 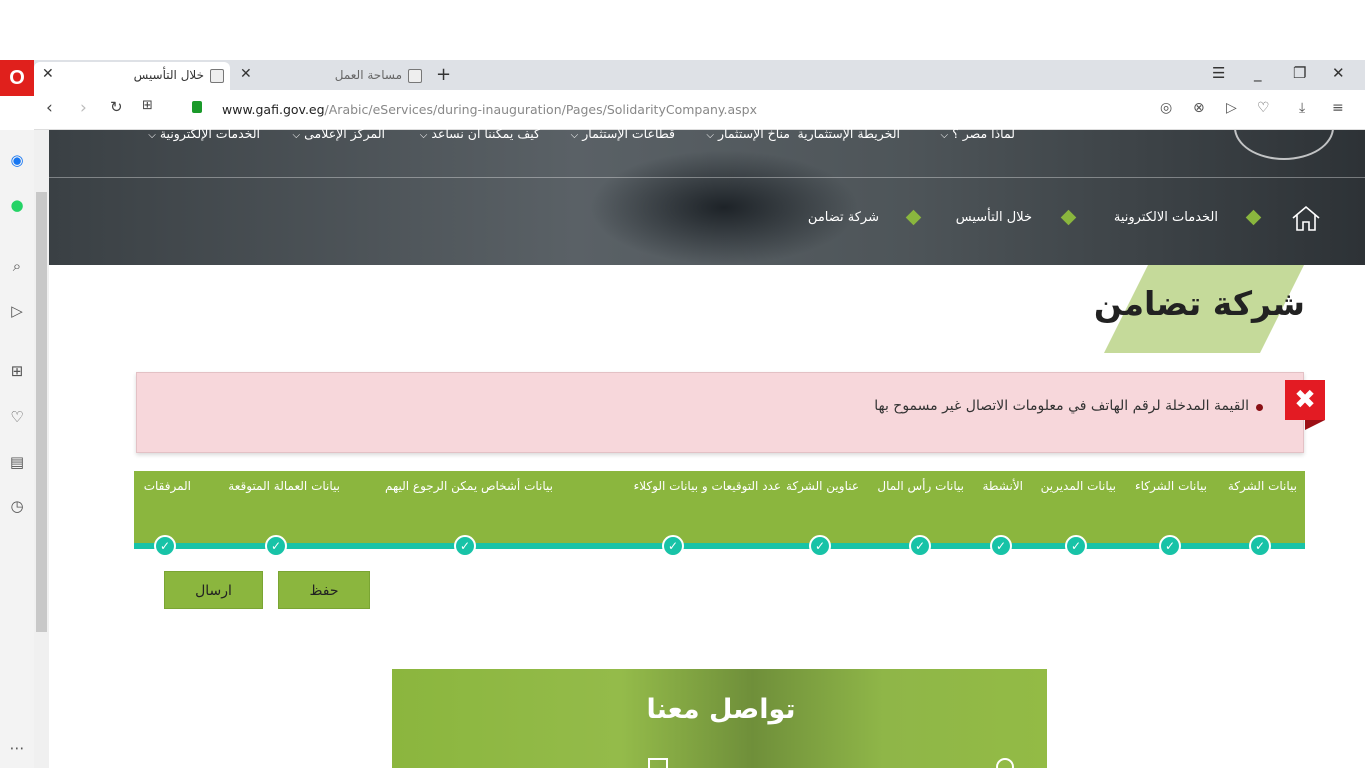 I want to click on save-button: حفظ, so click(x=324, y=590).